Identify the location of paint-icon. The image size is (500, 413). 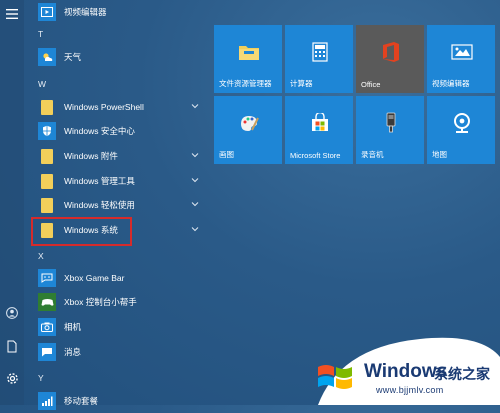
(249, 123).